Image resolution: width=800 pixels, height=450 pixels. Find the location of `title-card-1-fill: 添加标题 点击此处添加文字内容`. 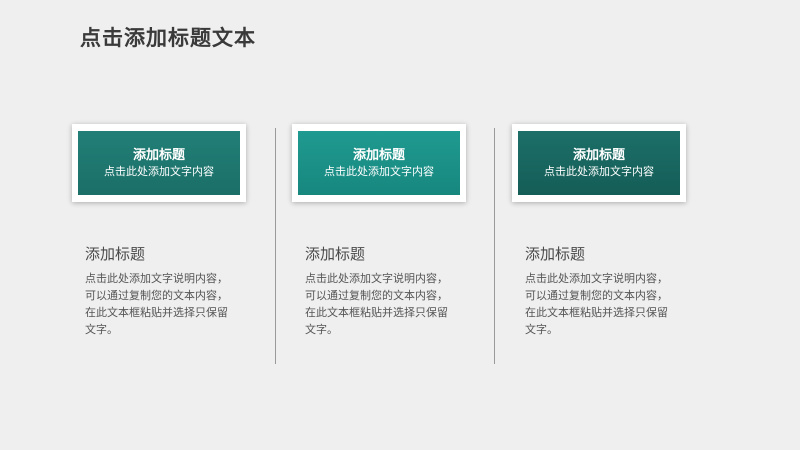

title-card-1-fill: 添加标题 点击此处添加文字内容 is located at coordinates (159, 163).